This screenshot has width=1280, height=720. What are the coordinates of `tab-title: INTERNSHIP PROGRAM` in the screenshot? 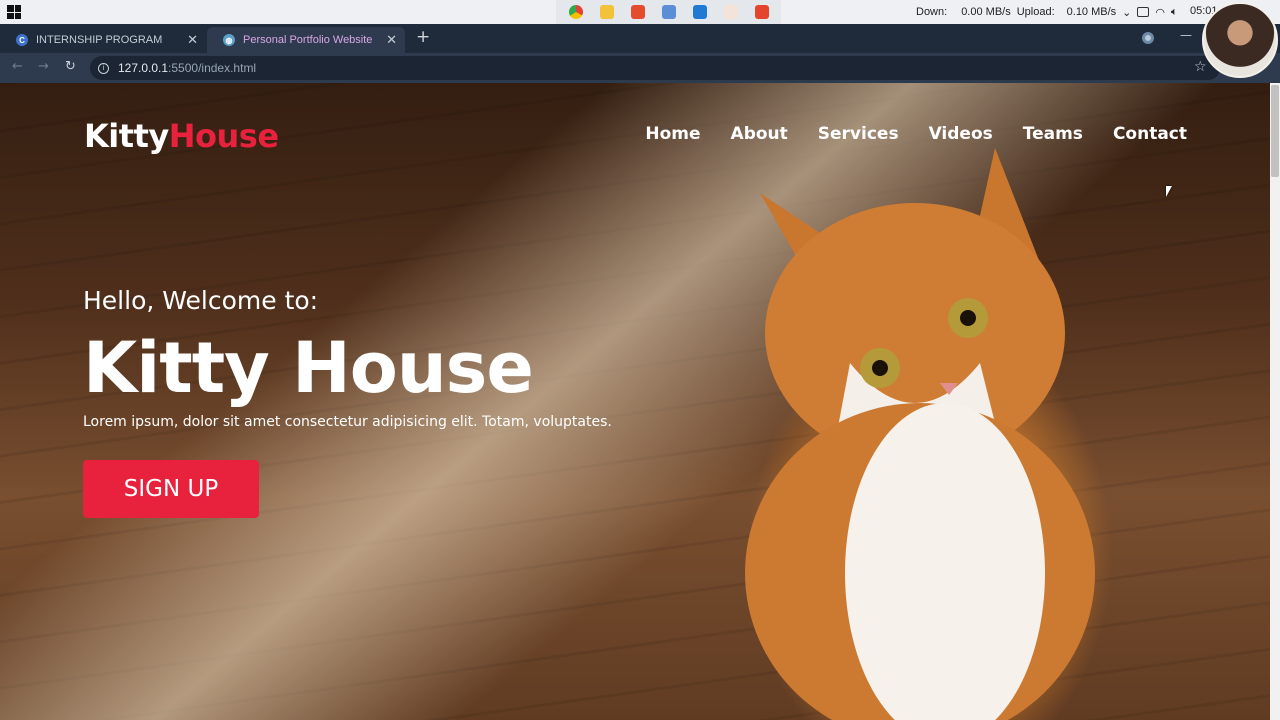 It's located at (99, 40).